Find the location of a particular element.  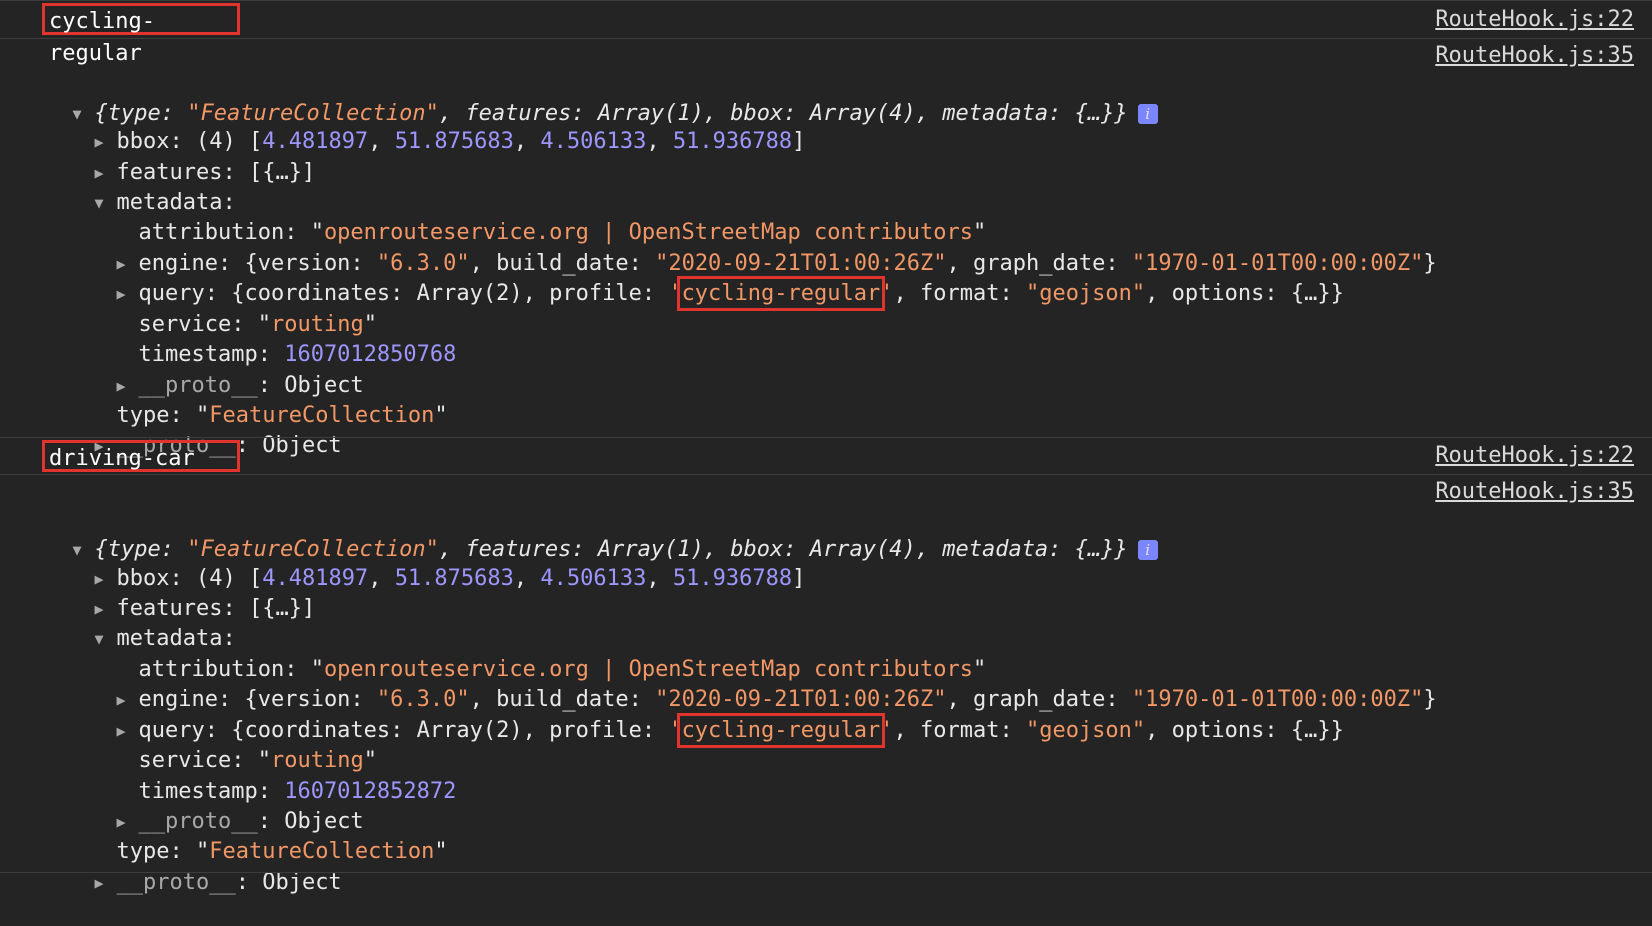

timestamp-row: timestamp: 1607012852872 is located at coordinates (297, 791).